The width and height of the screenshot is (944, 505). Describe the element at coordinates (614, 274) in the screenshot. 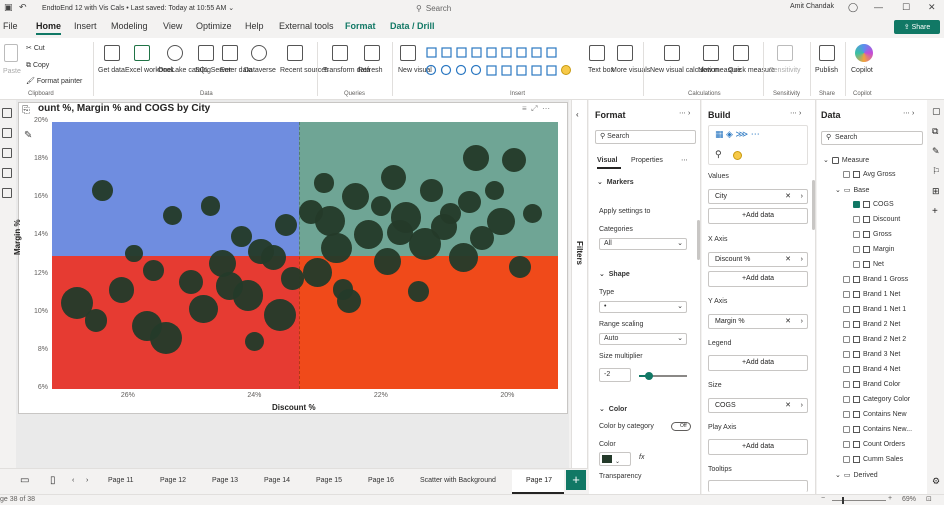

I see `shape-section: ⌄ Shape` at that location.